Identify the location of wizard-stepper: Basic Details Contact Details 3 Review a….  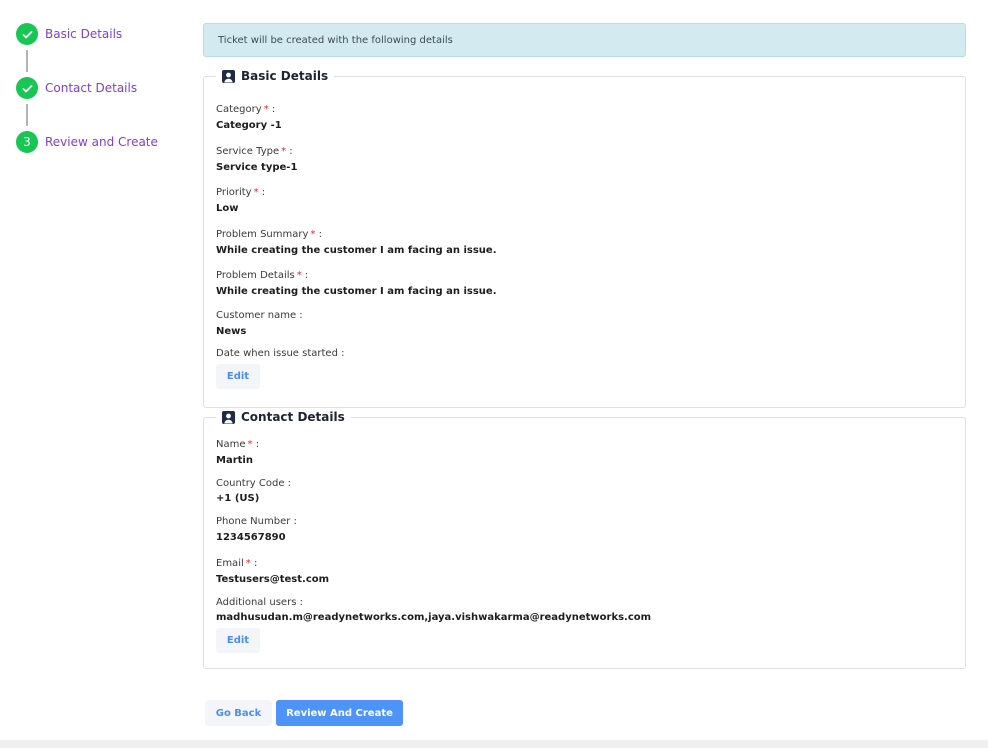
(101, 88).